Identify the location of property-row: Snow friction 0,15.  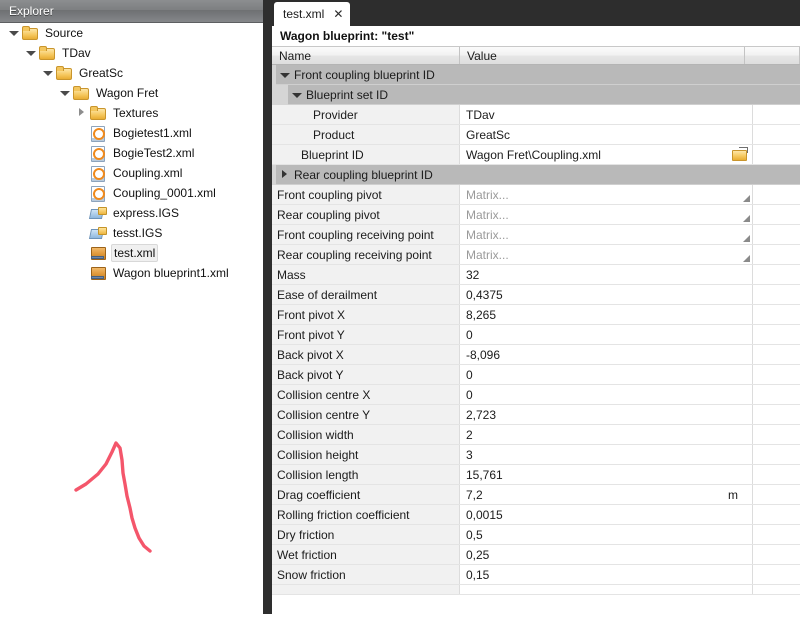
(536, 575).